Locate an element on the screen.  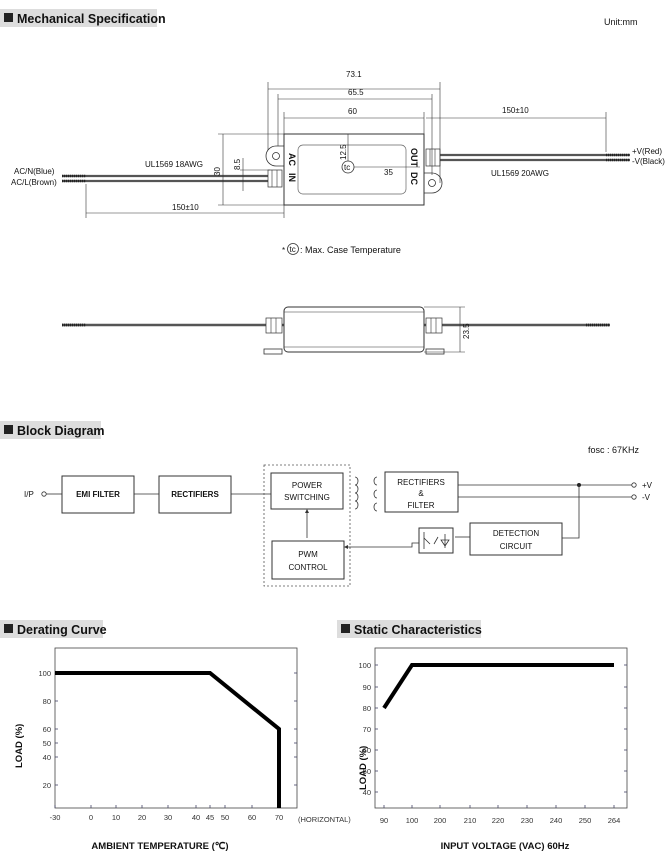
x-tick-label: 20 is located at coordinates (142, 817).